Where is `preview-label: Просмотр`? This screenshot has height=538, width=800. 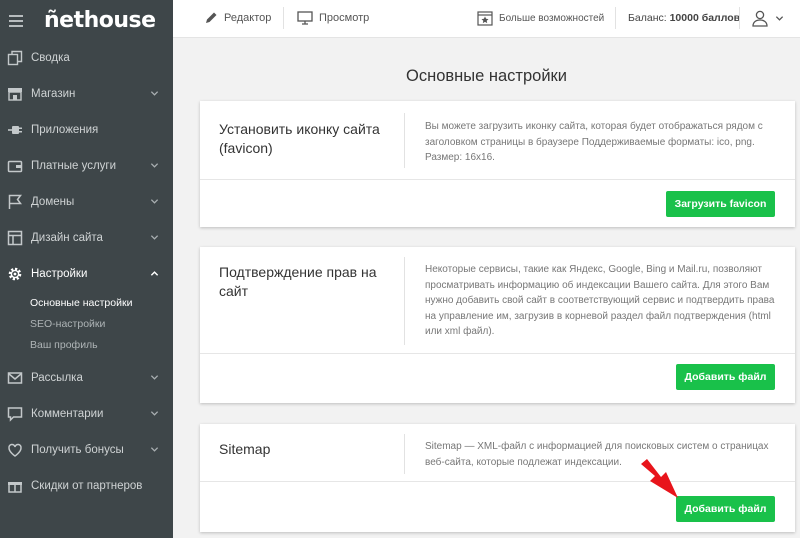
preview-label: Просмотр is located at coordinates (344, 18).